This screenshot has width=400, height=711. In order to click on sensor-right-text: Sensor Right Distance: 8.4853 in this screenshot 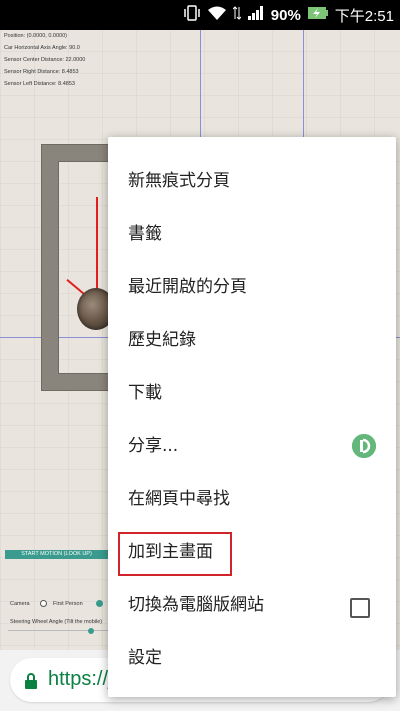, I will do `click(41, 72)`.